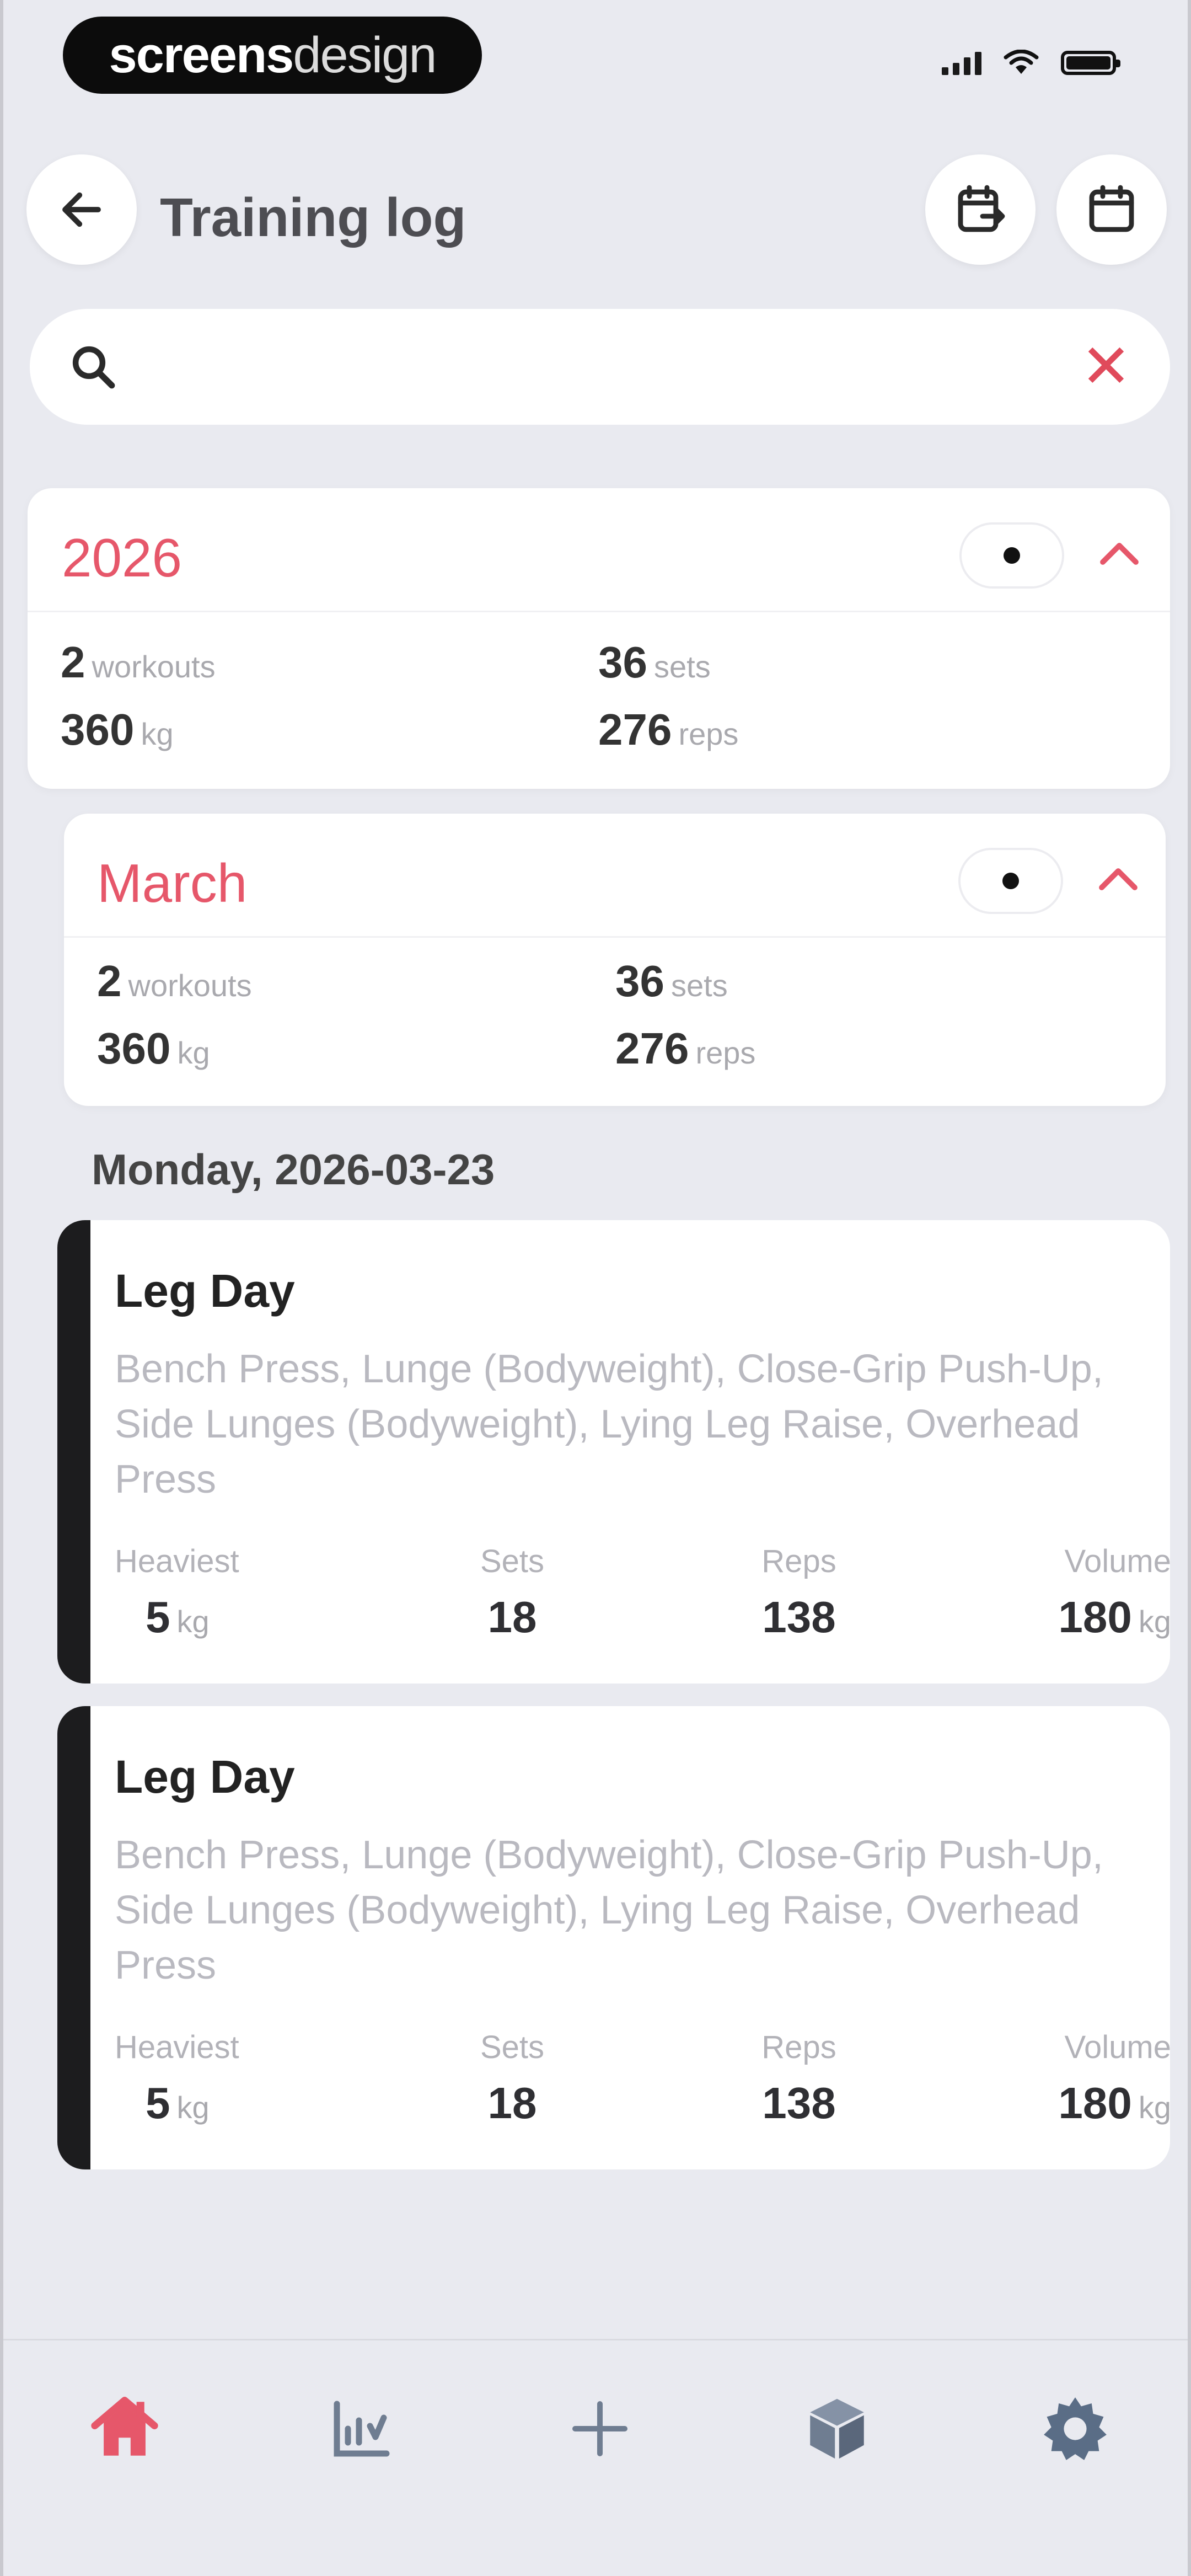  Describe the element at coordinates (671, 981) in the screenshot. I see `month-sets: 36 sets` at that location.